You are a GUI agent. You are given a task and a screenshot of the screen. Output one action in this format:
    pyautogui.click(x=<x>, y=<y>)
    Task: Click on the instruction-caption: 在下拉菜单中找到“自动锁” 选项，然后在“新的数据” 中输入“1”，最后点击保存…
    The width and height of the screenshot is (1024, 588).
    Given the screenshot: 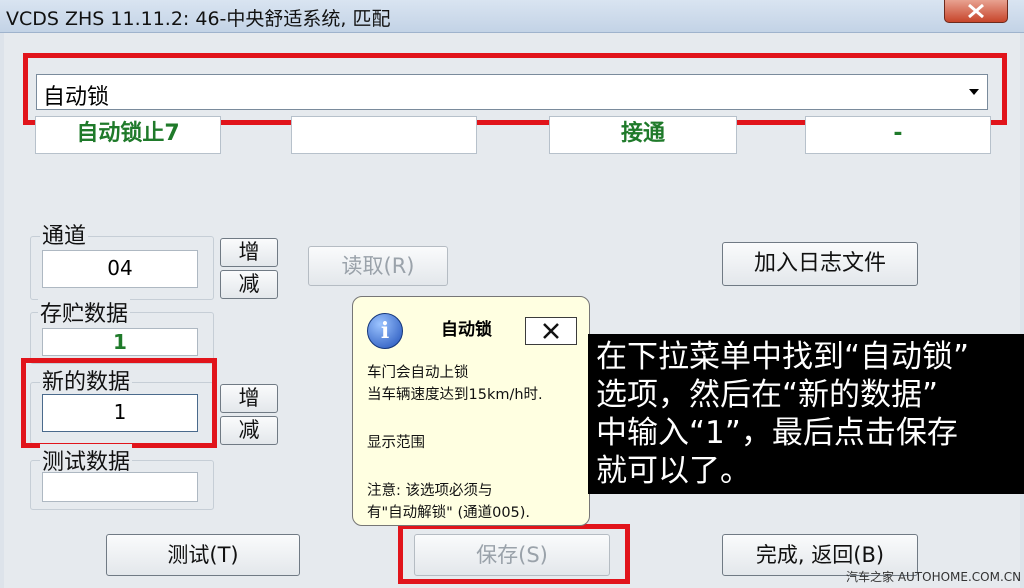 What is the action you would take?
    pyautogui.click(x=806, y=414)
    